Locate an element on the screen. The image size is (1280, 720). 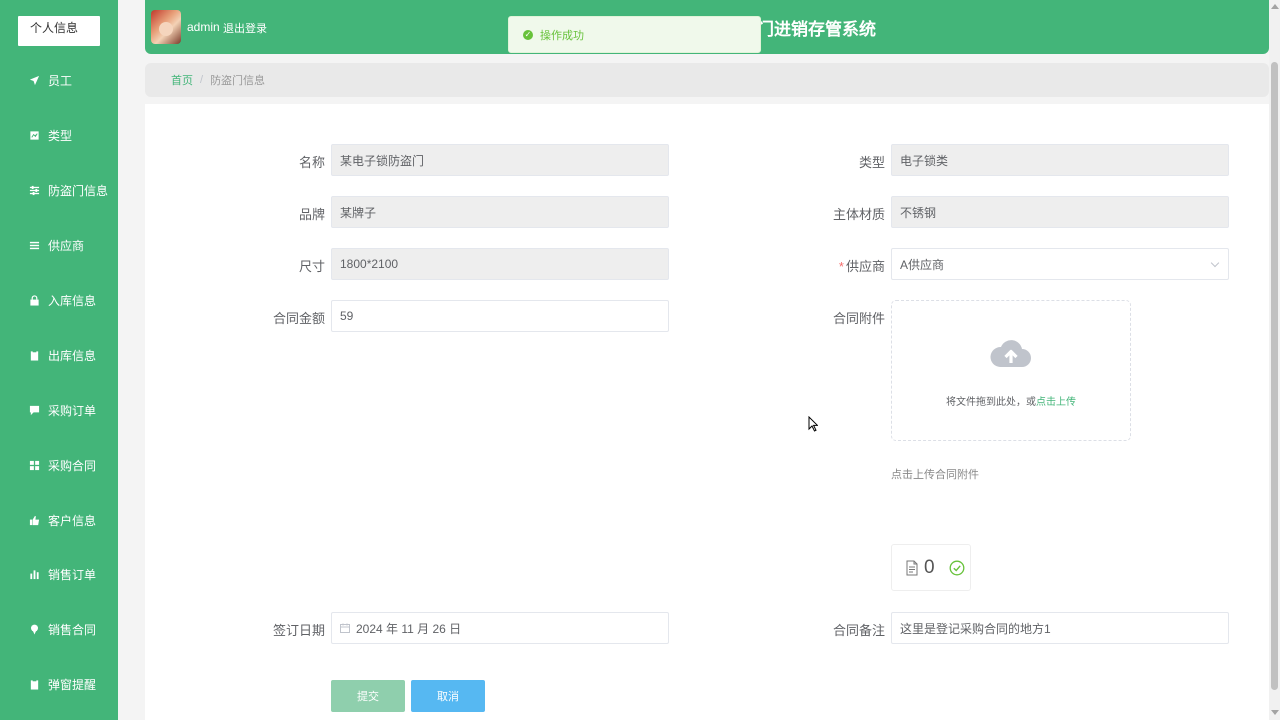
type-label: 类型 is located at coordinates (871, 162).